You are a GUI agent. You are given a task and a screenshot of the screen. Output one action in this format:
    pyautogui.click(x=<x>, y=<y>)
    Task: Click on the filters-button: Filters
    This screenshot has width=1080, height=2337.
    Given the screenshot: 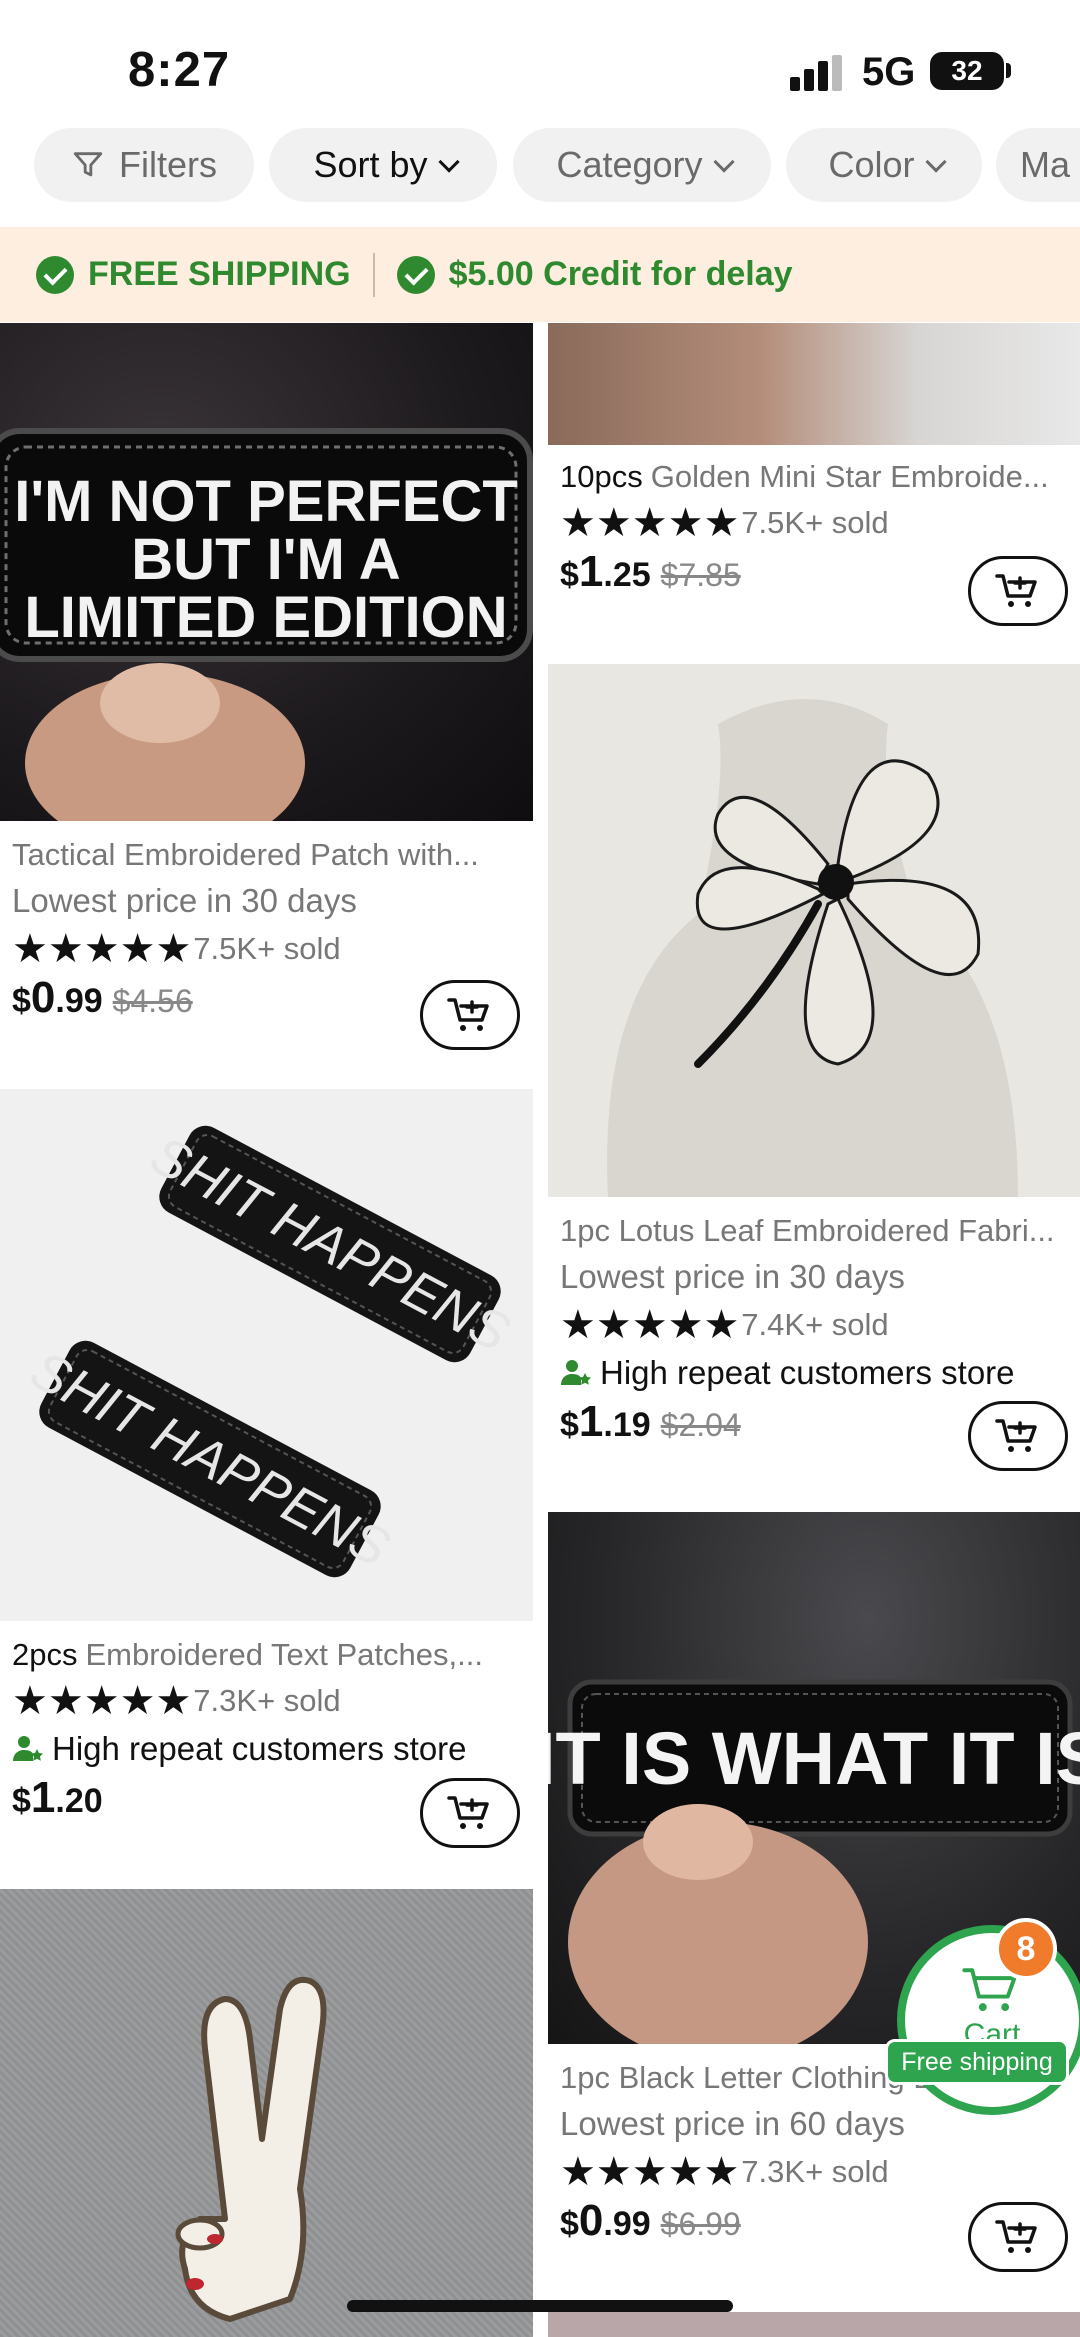 What is the action you would take?
    pyautogui.click(x=144, y=165)
    